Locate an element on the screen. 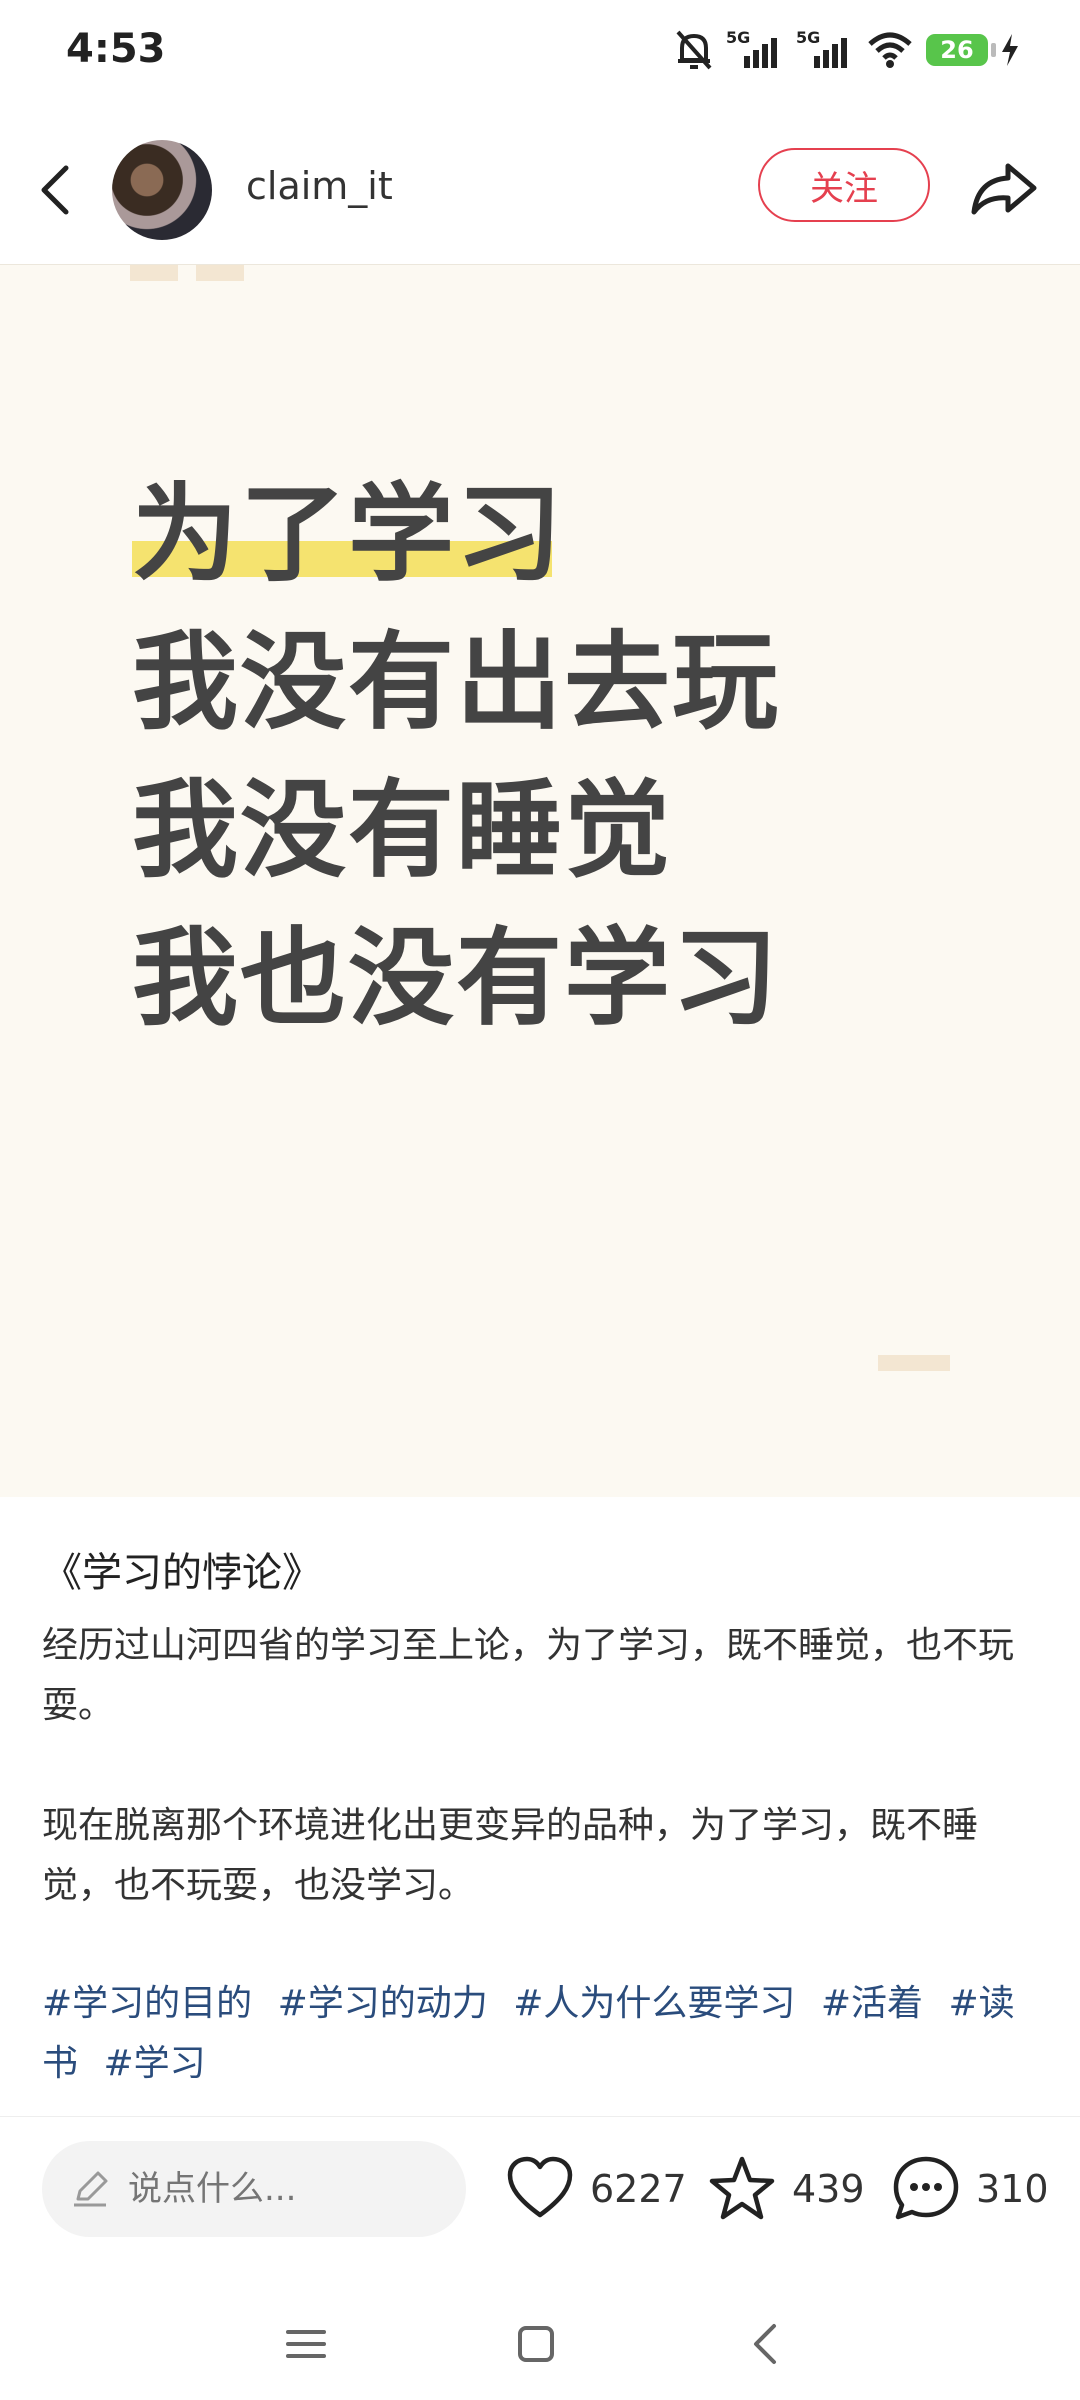 The width and height of the screenshot is (1080, 2400). hashtag-link: #活着 is located at coordinates (872, 2003).